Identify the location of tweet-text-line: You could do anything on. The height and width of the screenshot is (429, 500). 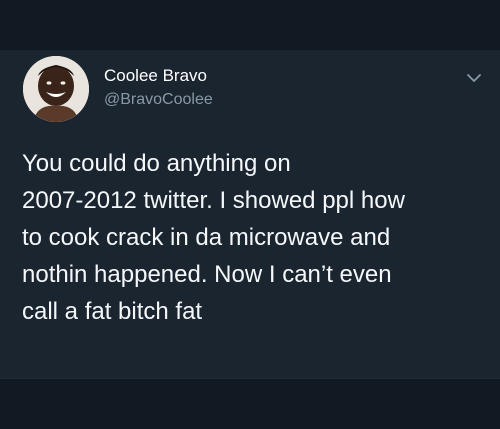
(156, 163).